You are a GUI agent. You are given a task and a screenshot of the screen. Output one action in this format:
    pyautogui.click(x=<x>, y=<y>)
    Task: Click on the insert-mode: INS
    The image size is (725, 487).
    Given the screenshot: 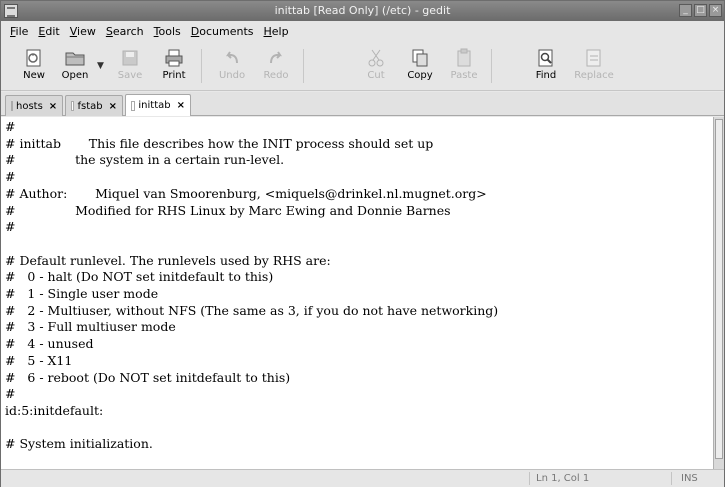 What is the action you would take?
    pyautogui.click(x=689, y=478)
    